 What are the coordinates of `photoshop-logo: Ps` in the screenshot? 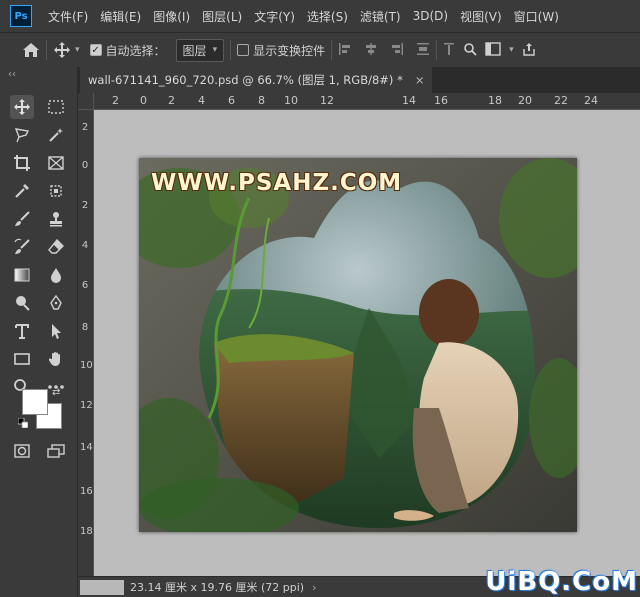 It's located at (21, 16).